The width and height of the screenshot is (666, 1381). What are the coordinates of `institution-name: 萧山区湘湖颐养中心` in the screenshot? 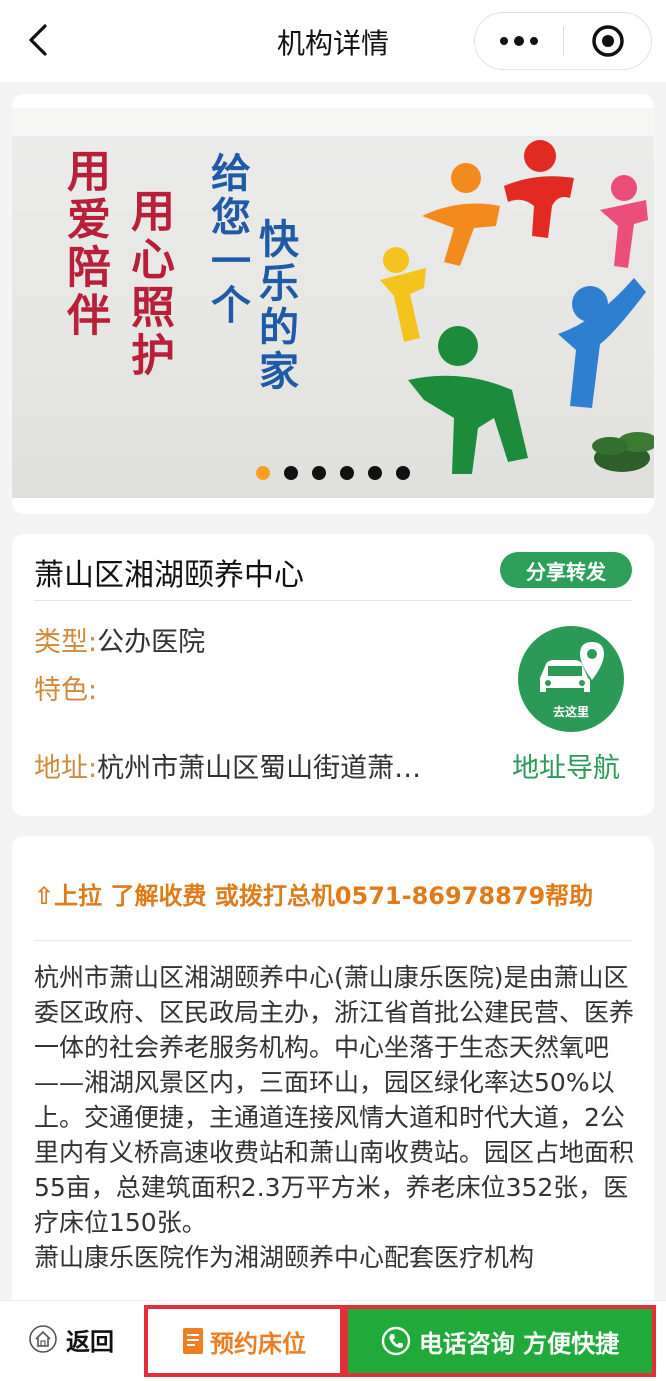 It's located at (169, 575).